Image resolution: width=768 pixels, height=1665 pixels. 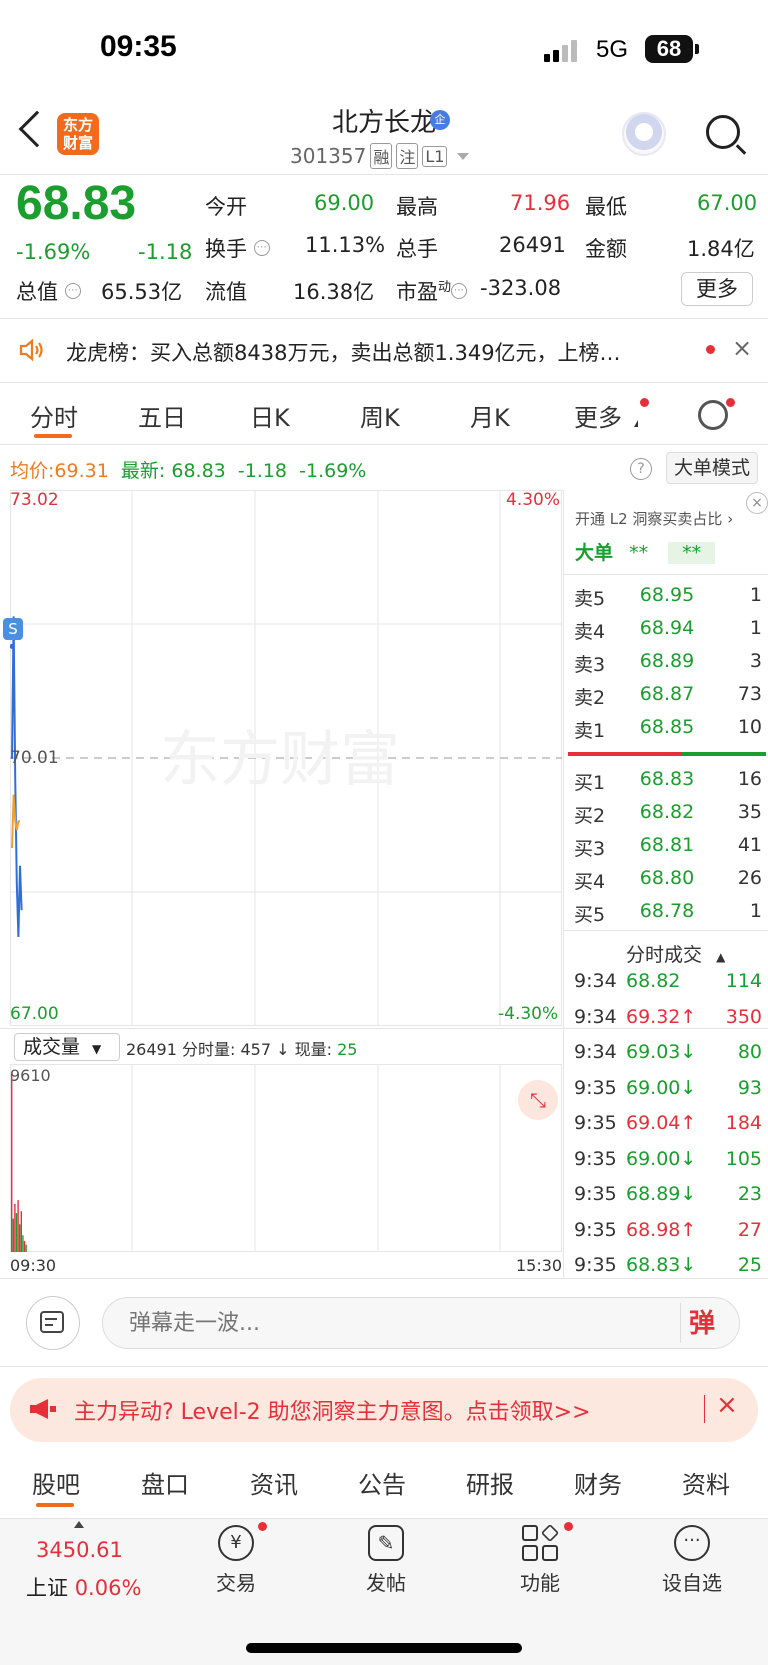 I want to click on danmaku-settings-icon, so click(x=53, y=1323).